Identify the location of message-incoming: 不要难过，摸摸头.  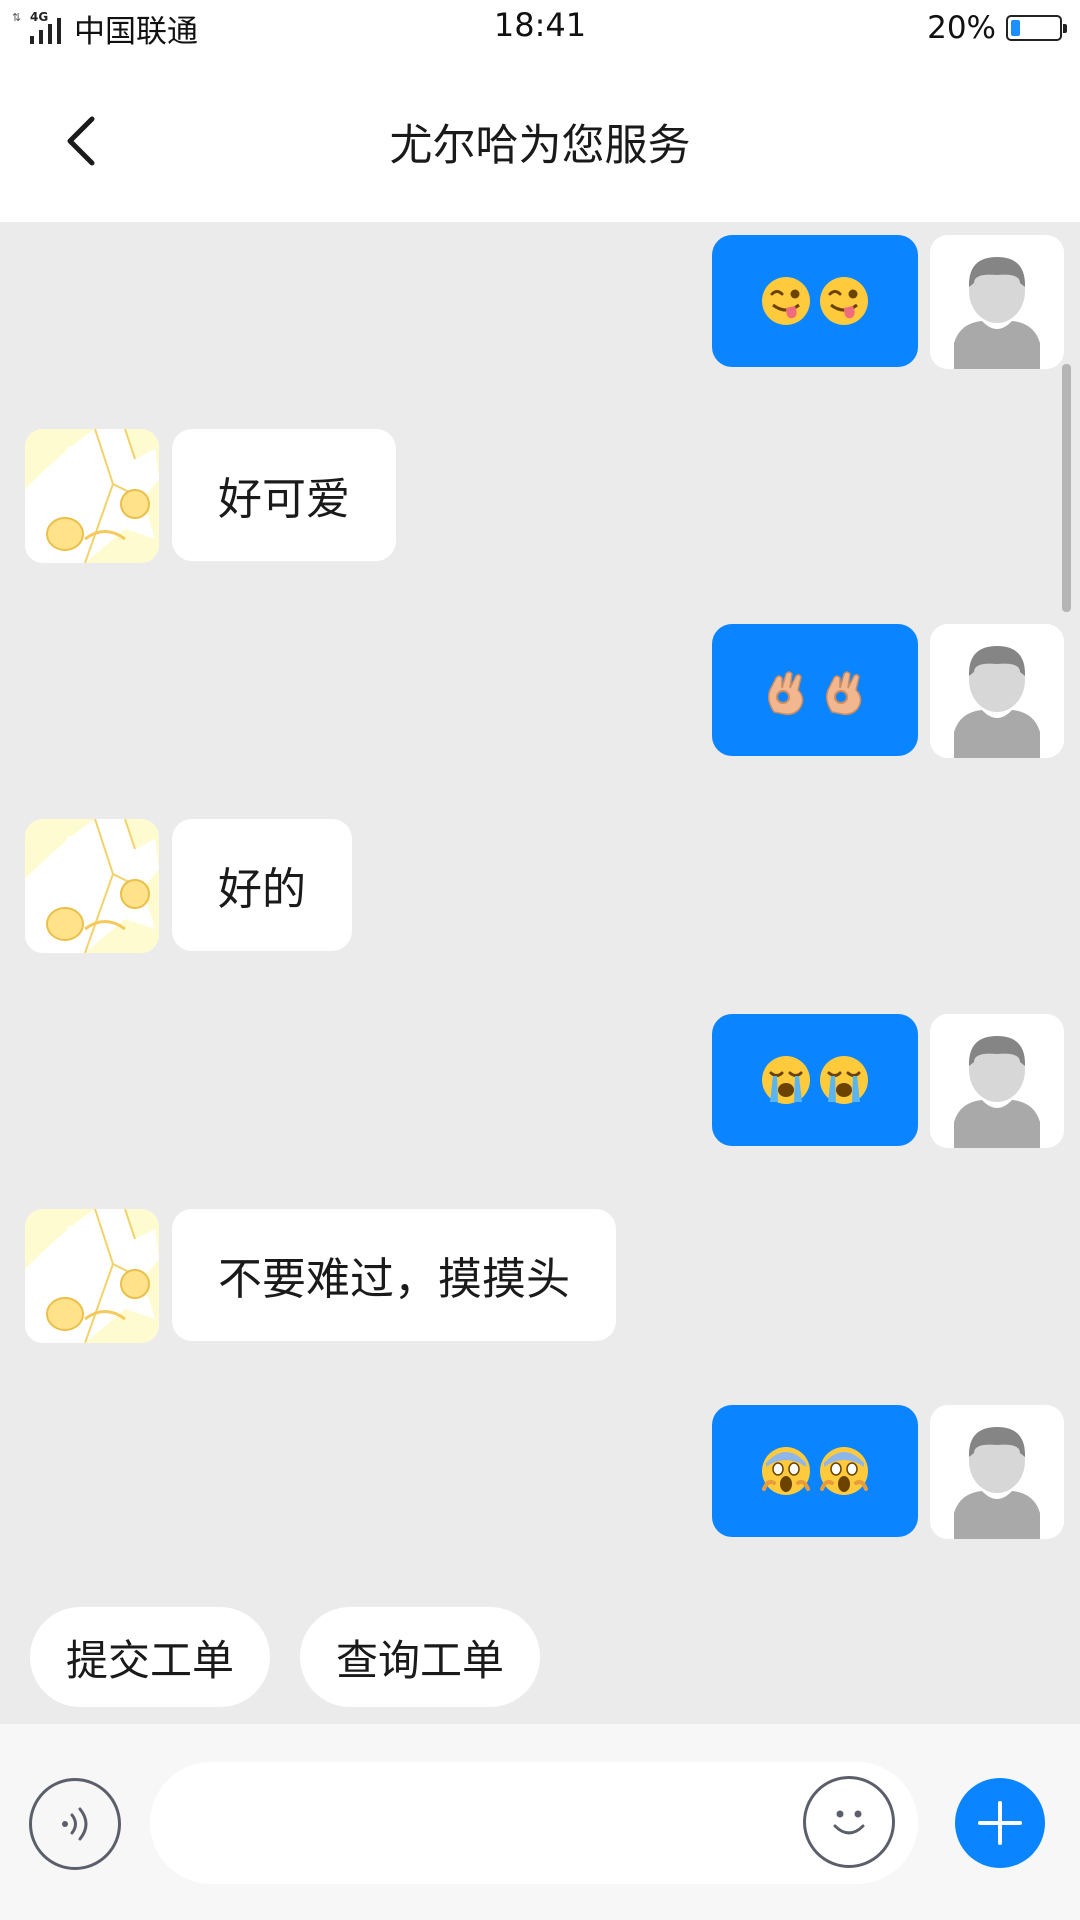
(540, 1276).